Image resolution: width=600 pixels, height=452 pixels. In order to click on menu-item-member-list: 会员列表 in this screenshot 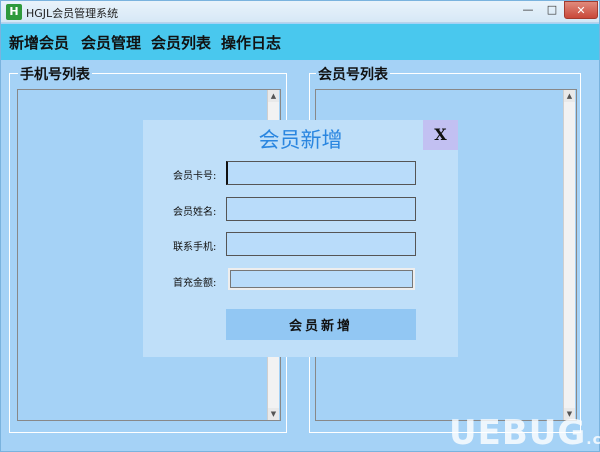, I will do `click(181, 42)`.